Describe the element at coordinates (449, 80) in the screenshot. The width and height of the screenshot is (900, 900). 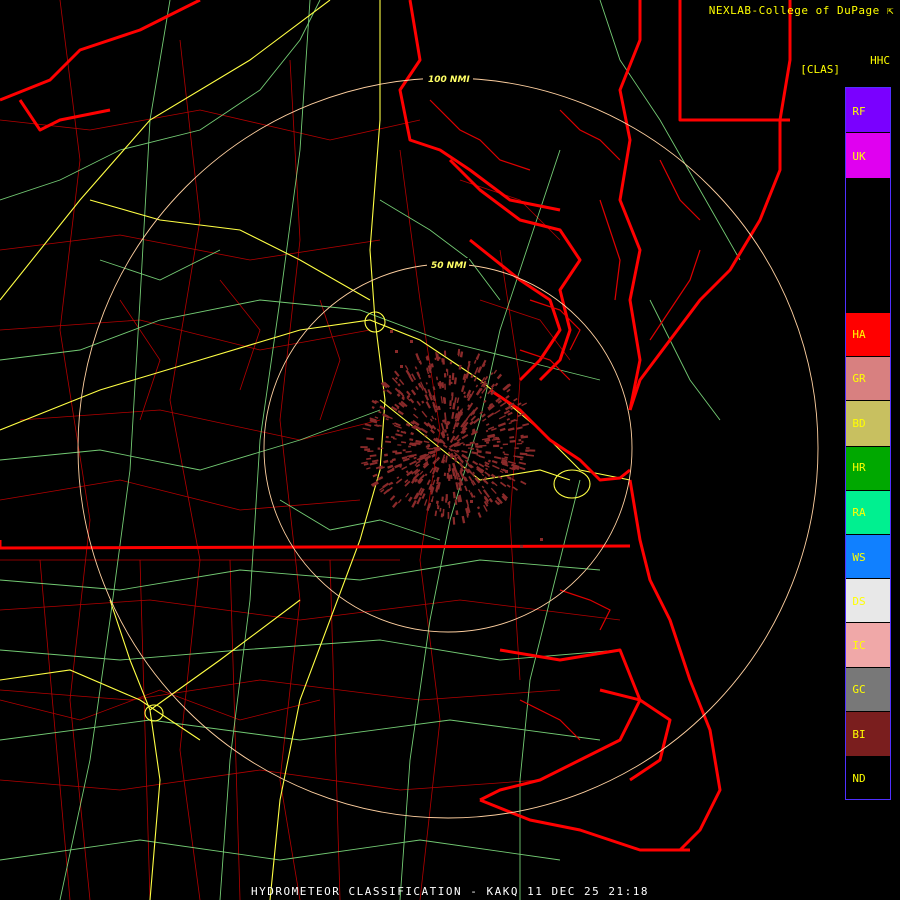
I see `ring-label-100: 100 NMI` at that location.